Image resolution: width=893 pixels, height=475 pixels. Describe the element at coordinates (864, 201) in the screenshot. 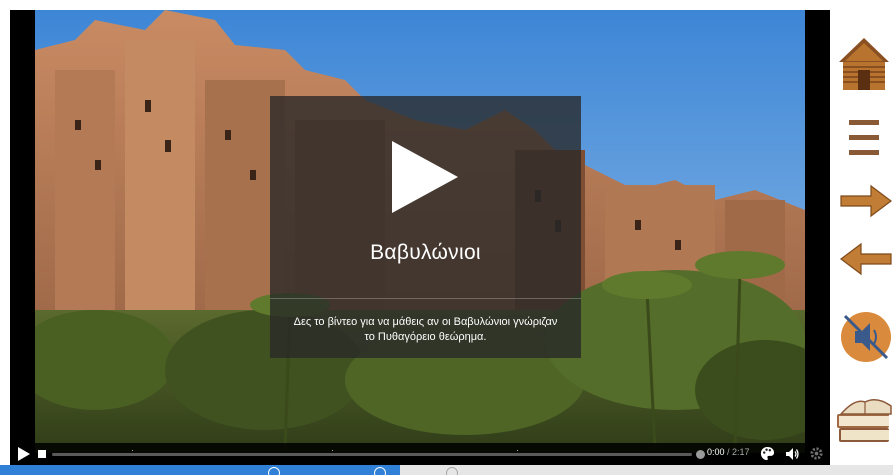

I see `next-arrow-icon` at that location.